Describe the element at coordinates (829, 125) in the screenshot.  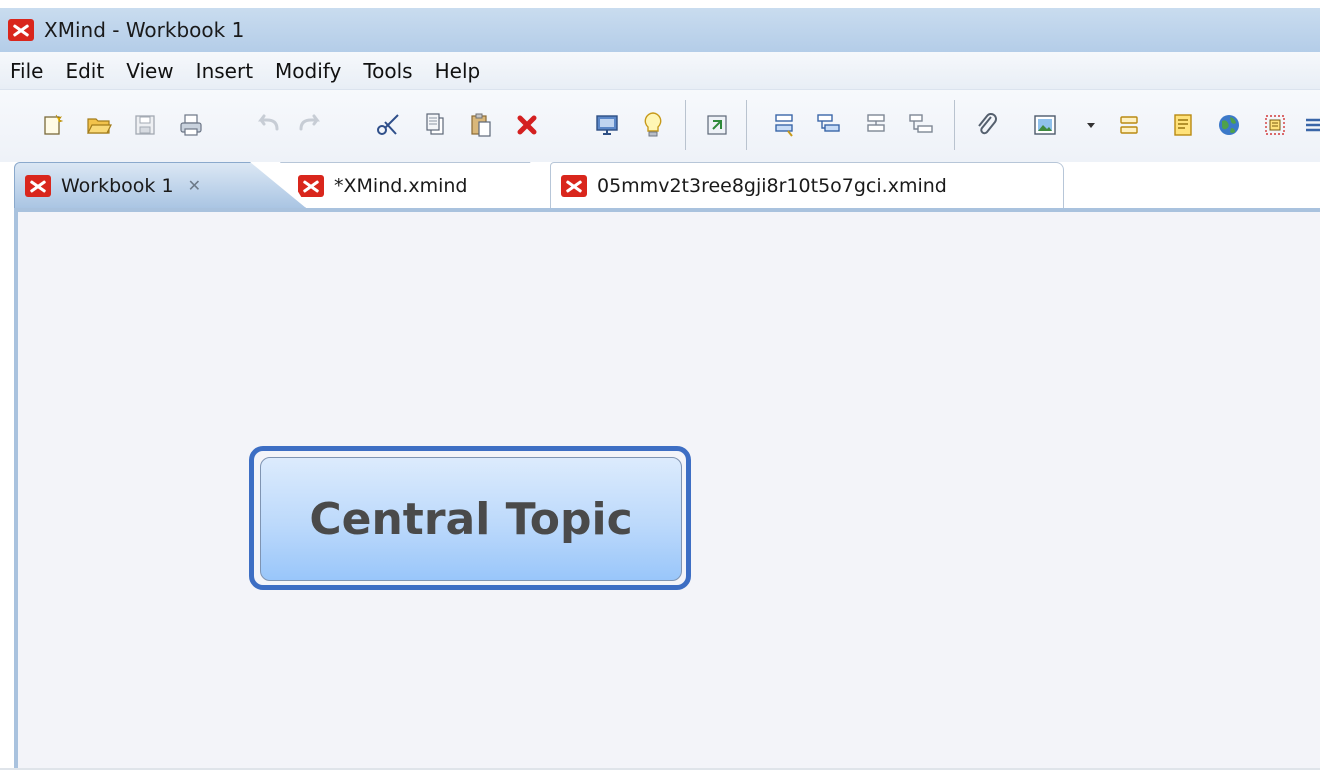
I see `insert-subtopic-icon` at that location.